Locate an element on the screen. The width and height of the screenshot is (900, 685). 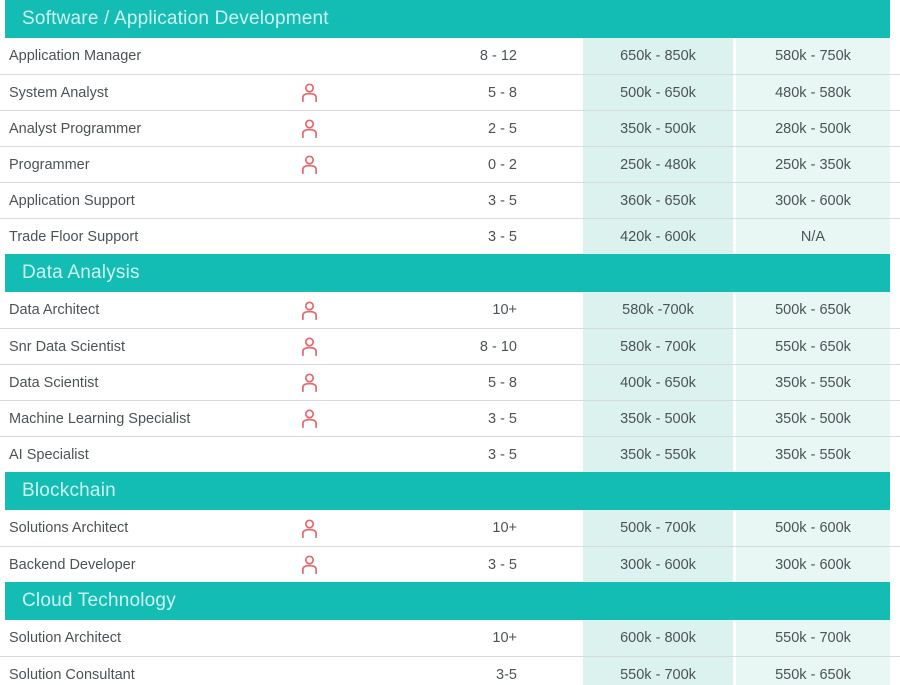
experience-cell: 8 - 12 is located at coordinates (498, 56).